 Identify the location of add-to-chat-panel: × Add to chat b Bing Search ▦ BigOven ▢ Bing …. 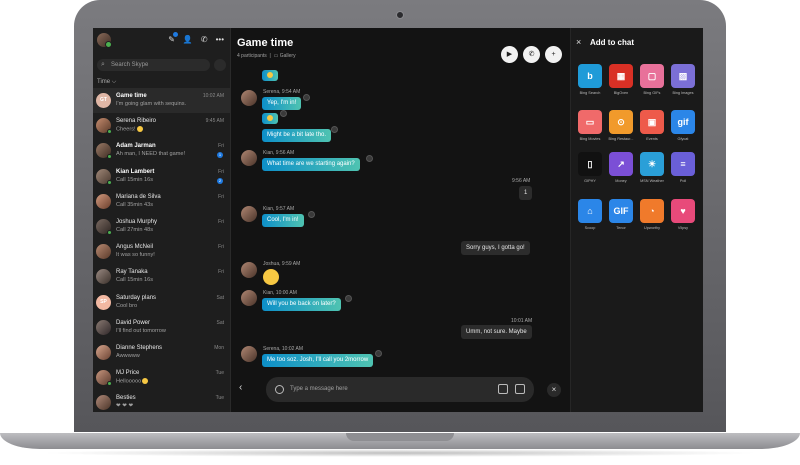
(636, 220).